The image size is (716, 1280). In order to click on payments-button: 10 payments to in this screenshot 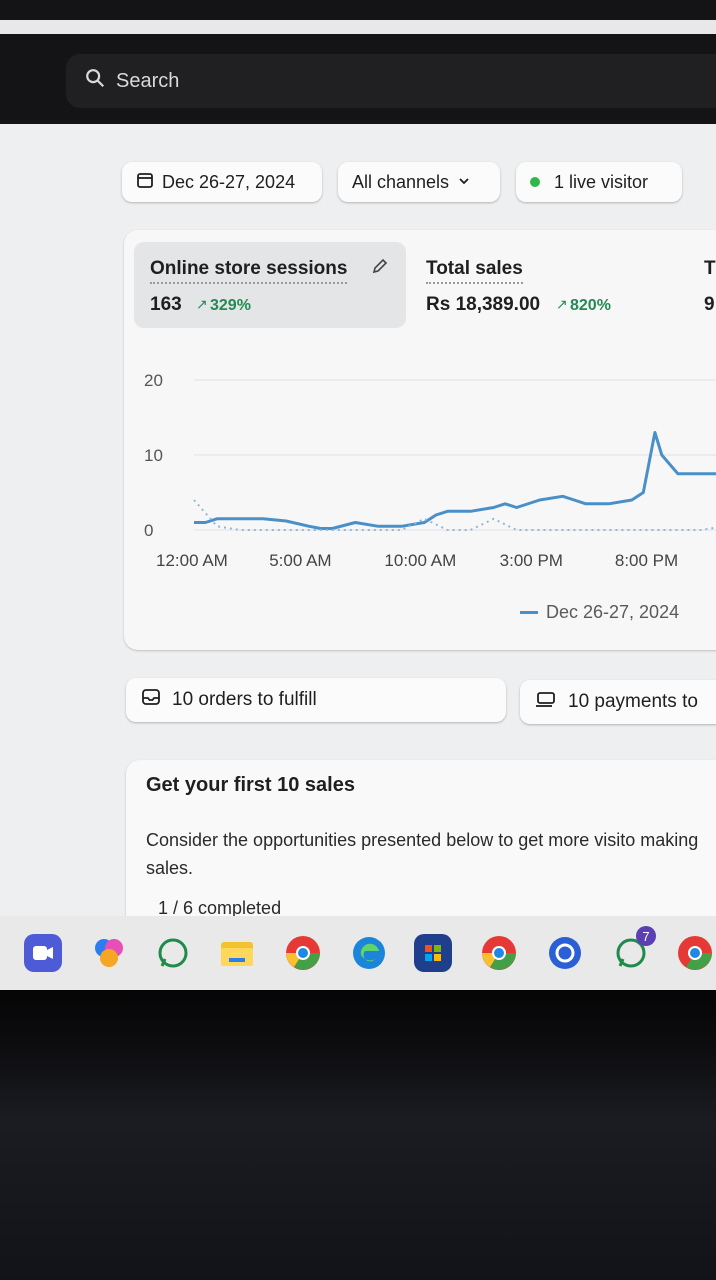, I will do `click(618, 702)`.